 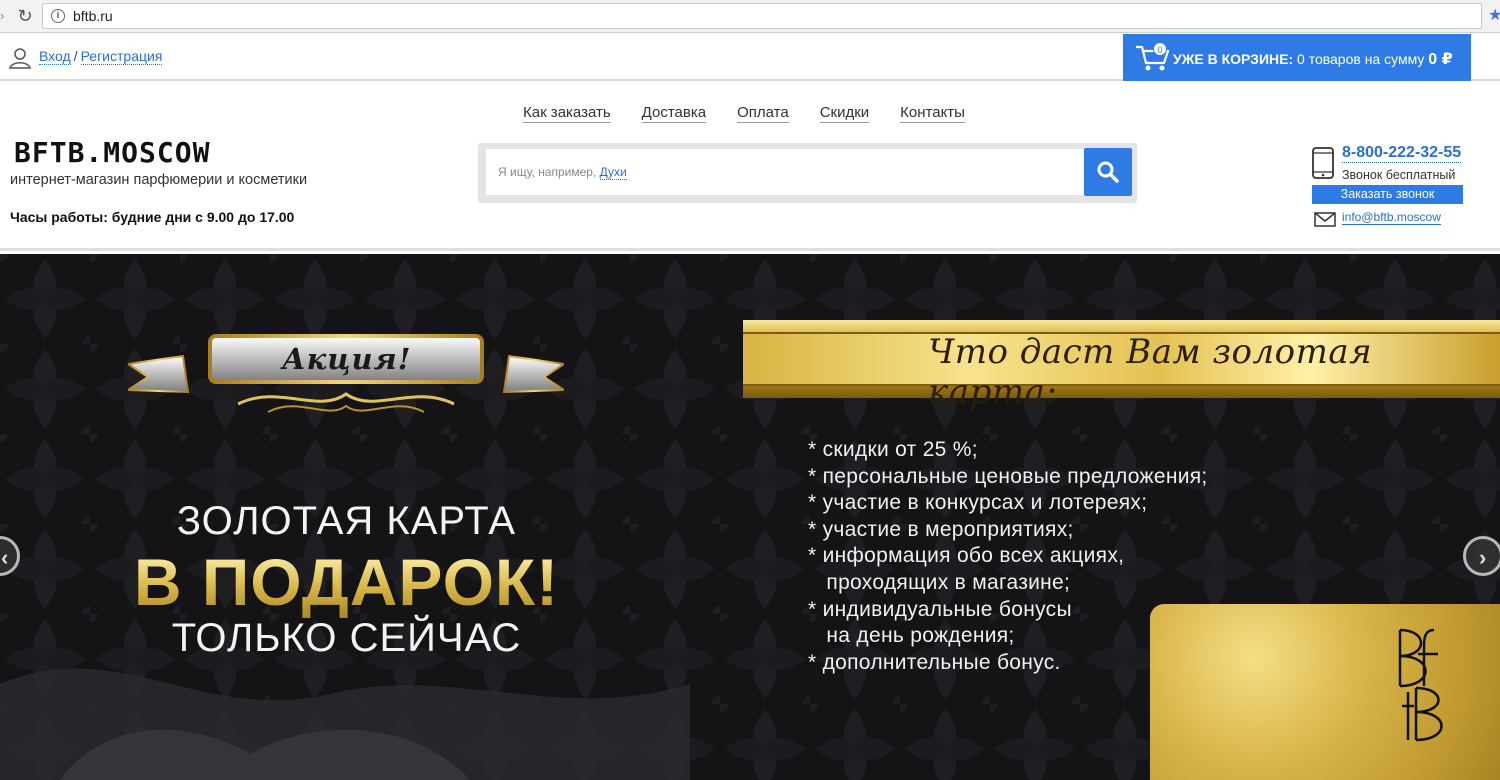 What do you see at coordinates (785, 172) in the screenshot?
I see `search-input: Я ищу, например, Духи` at bounding box center [785, 172].